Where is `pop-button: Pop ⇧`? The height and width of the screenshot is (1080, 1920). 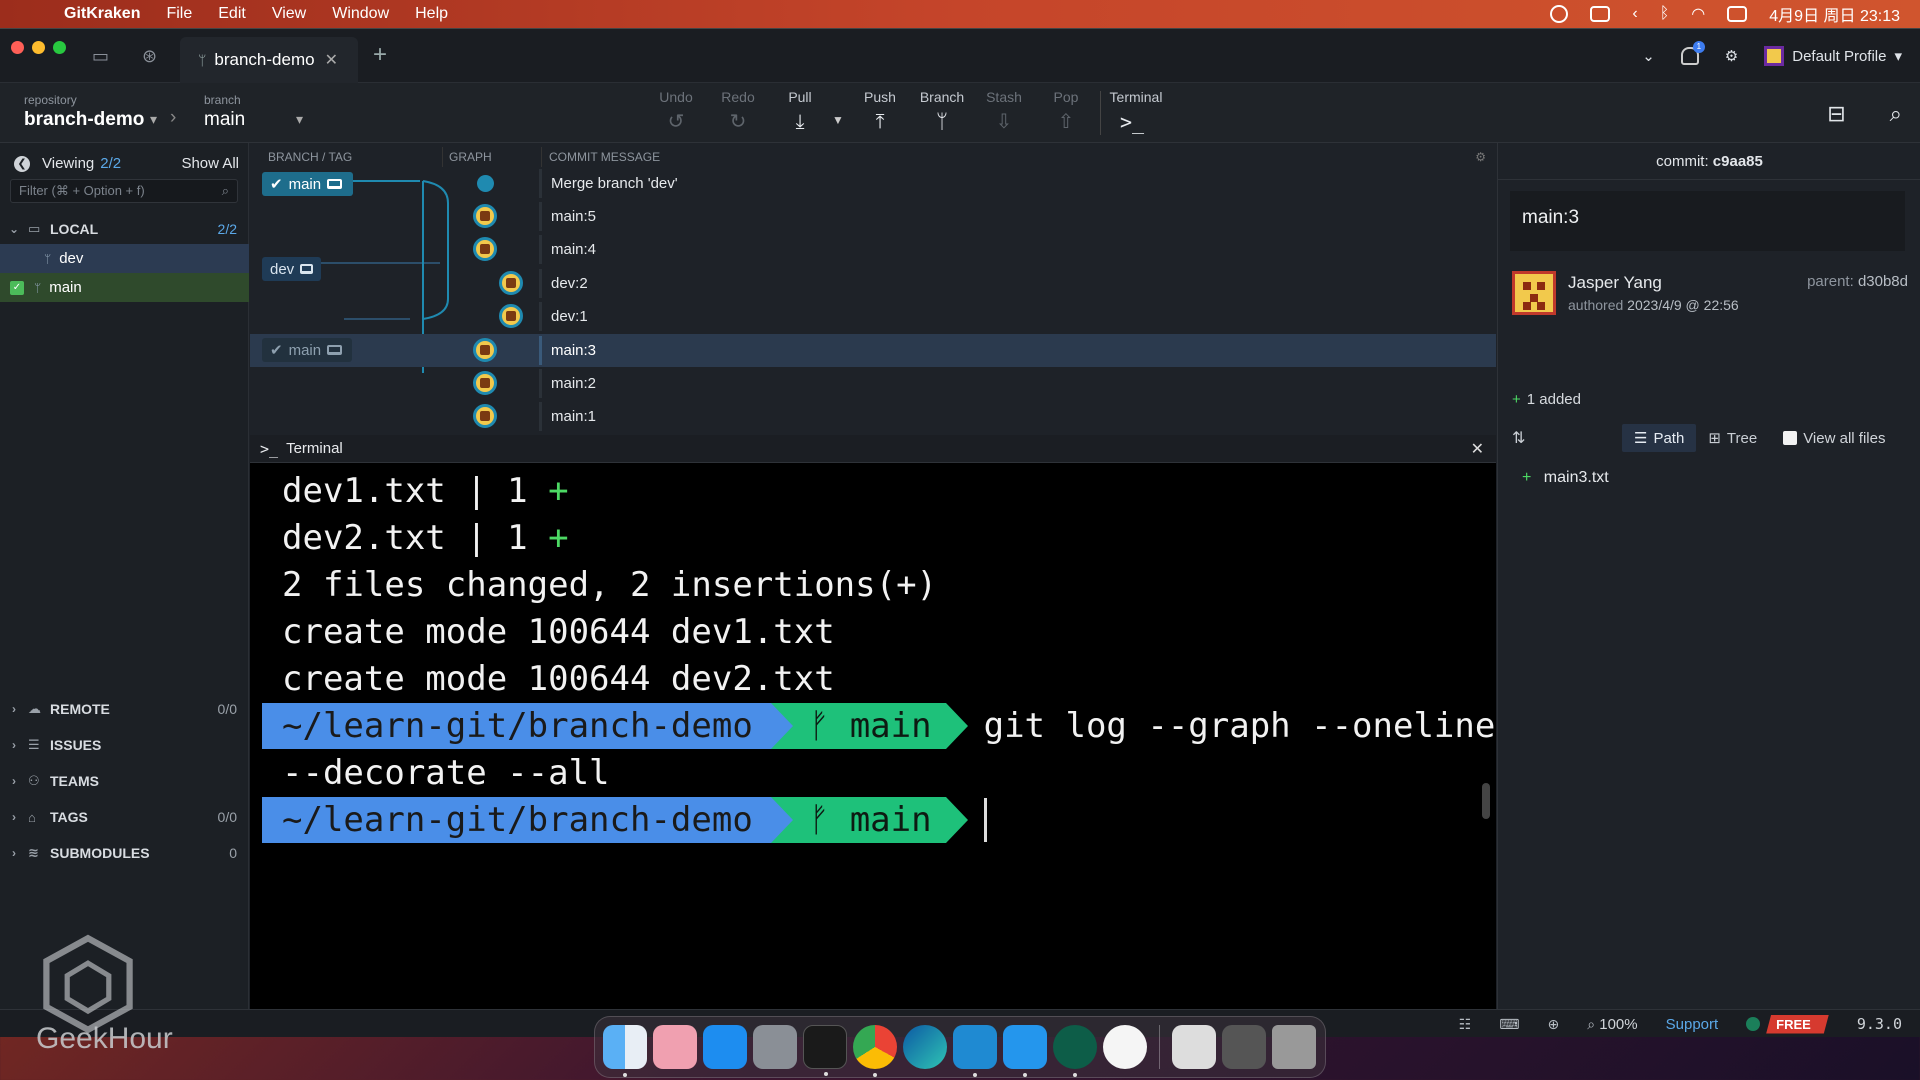 pop-button: Pop ⇧ is located at coordinates (1066, 111).